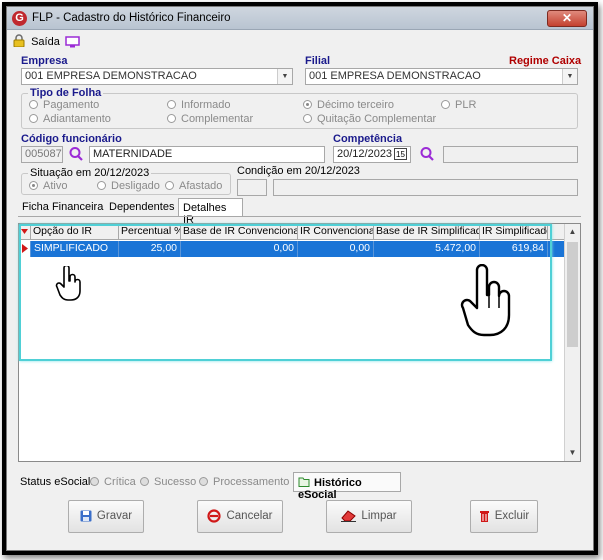 The image size is (603, 560). I want to click on radio-adiantamento: Adiantamento, so click(70, 119).